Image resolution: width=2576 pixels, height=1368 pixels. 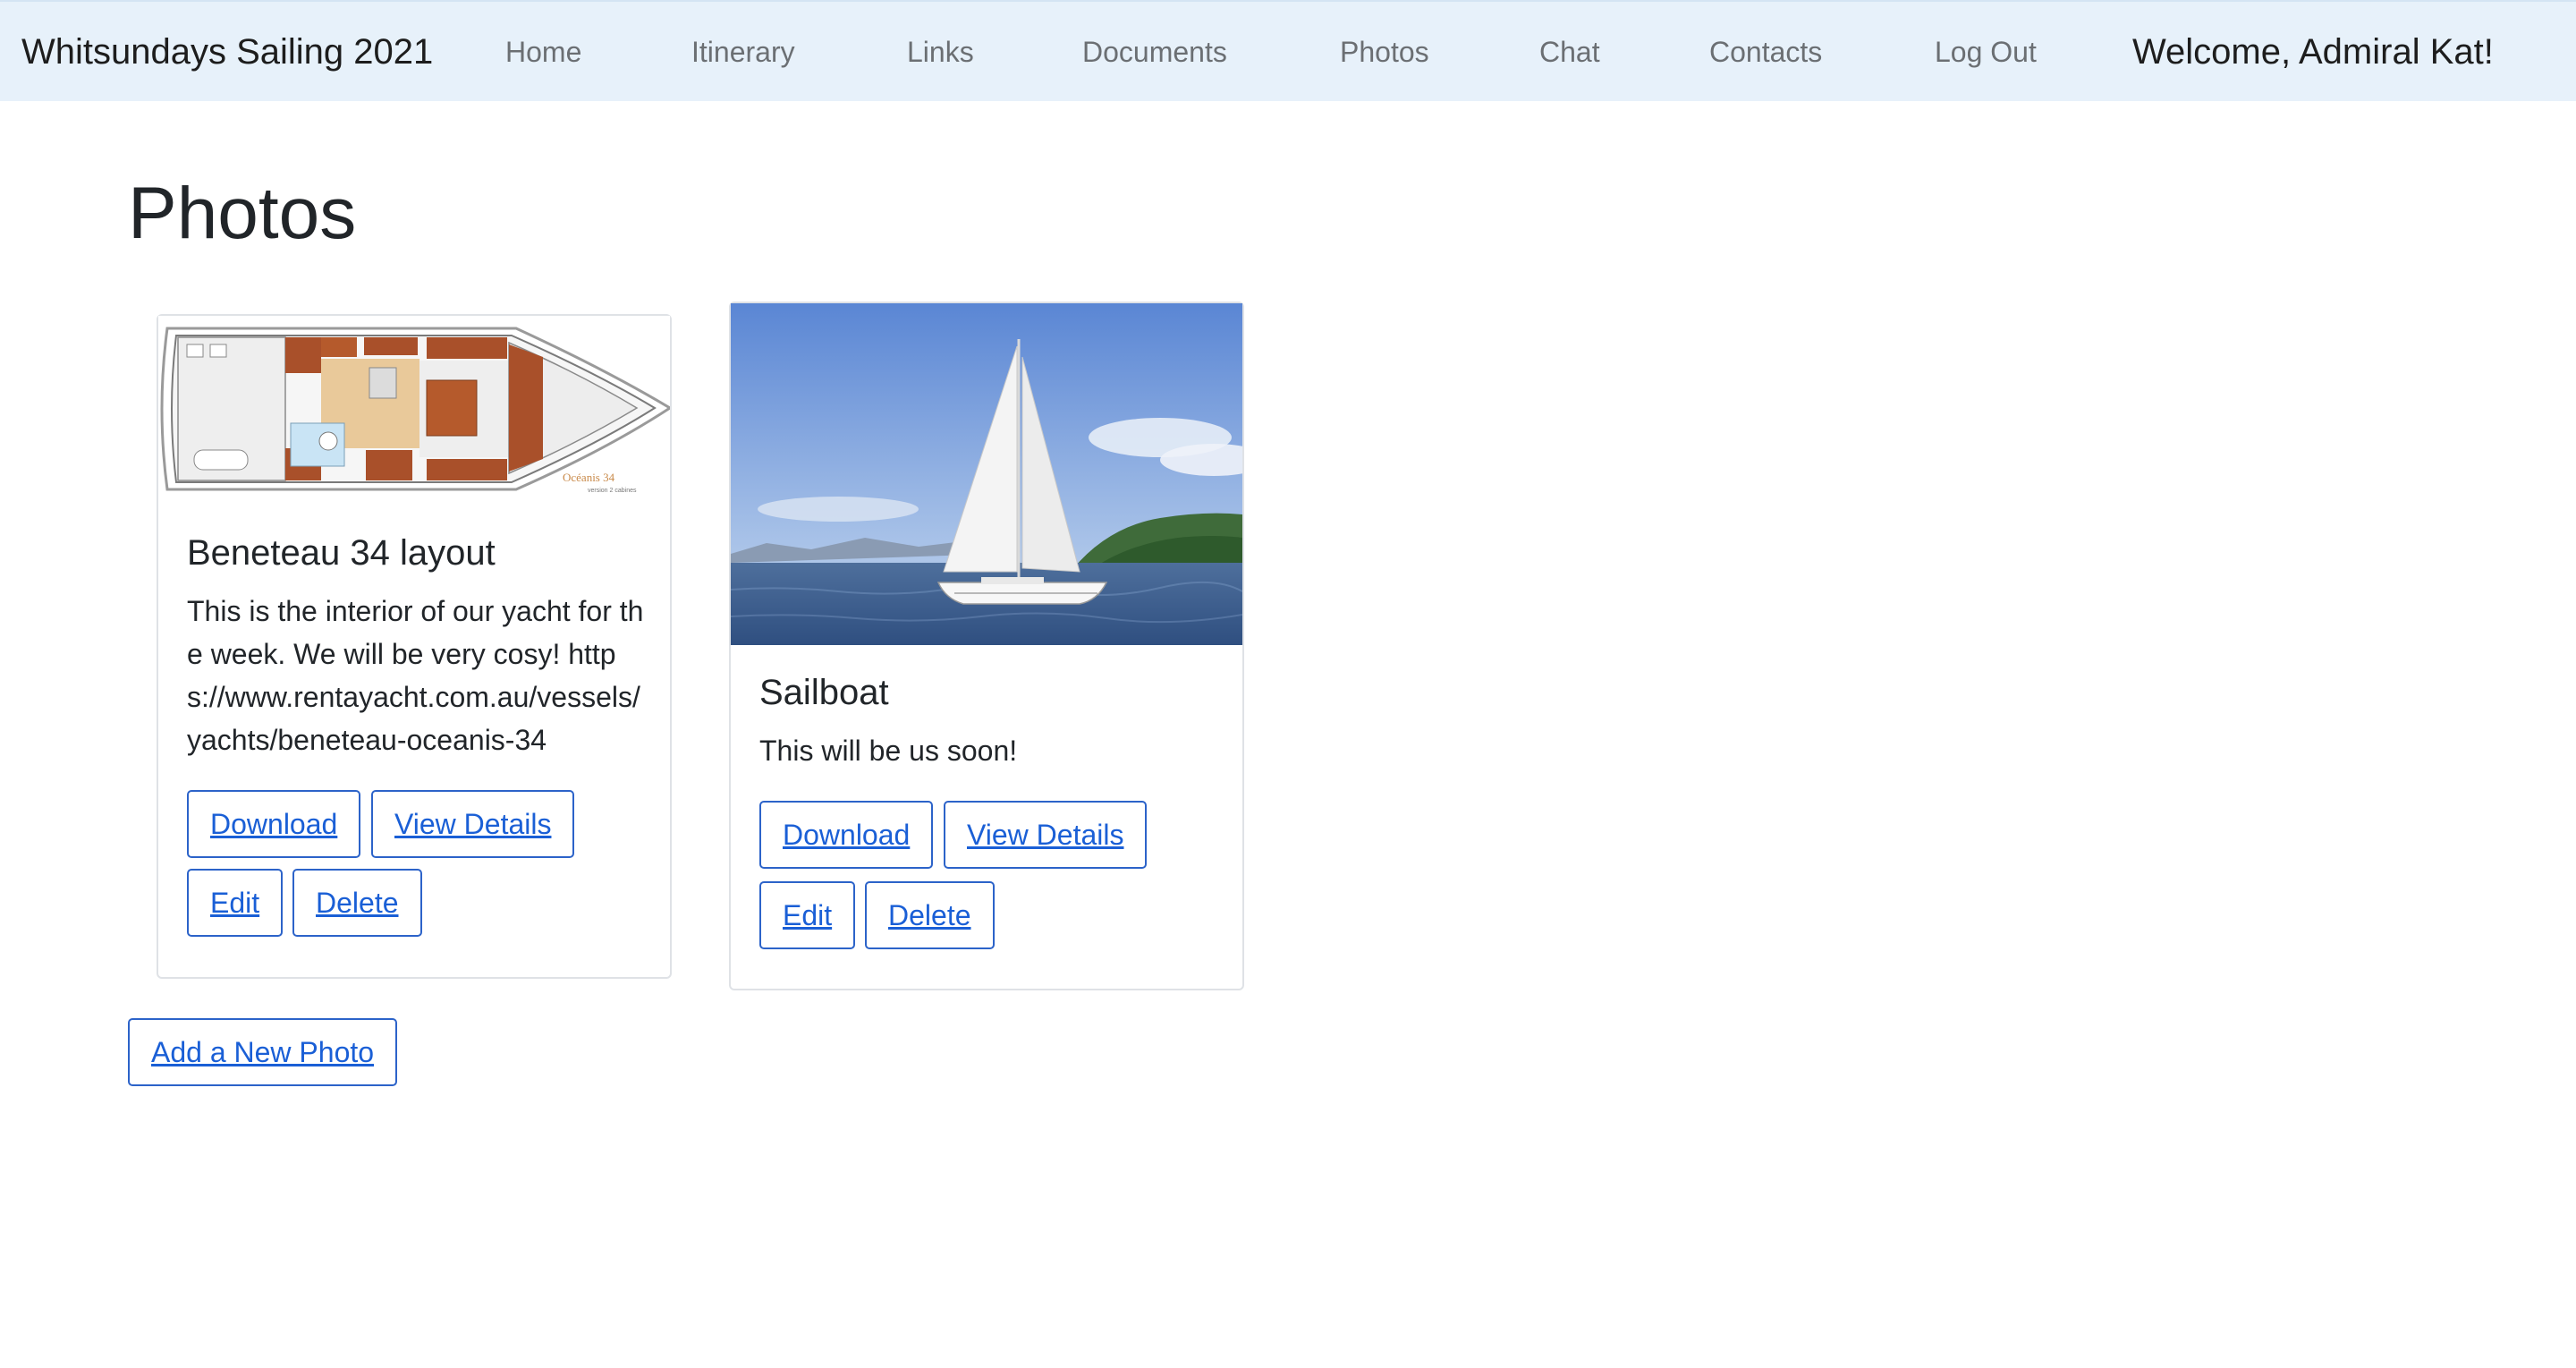 I want to click on card-description: This will be us soon!, so click(x=888, y=751).